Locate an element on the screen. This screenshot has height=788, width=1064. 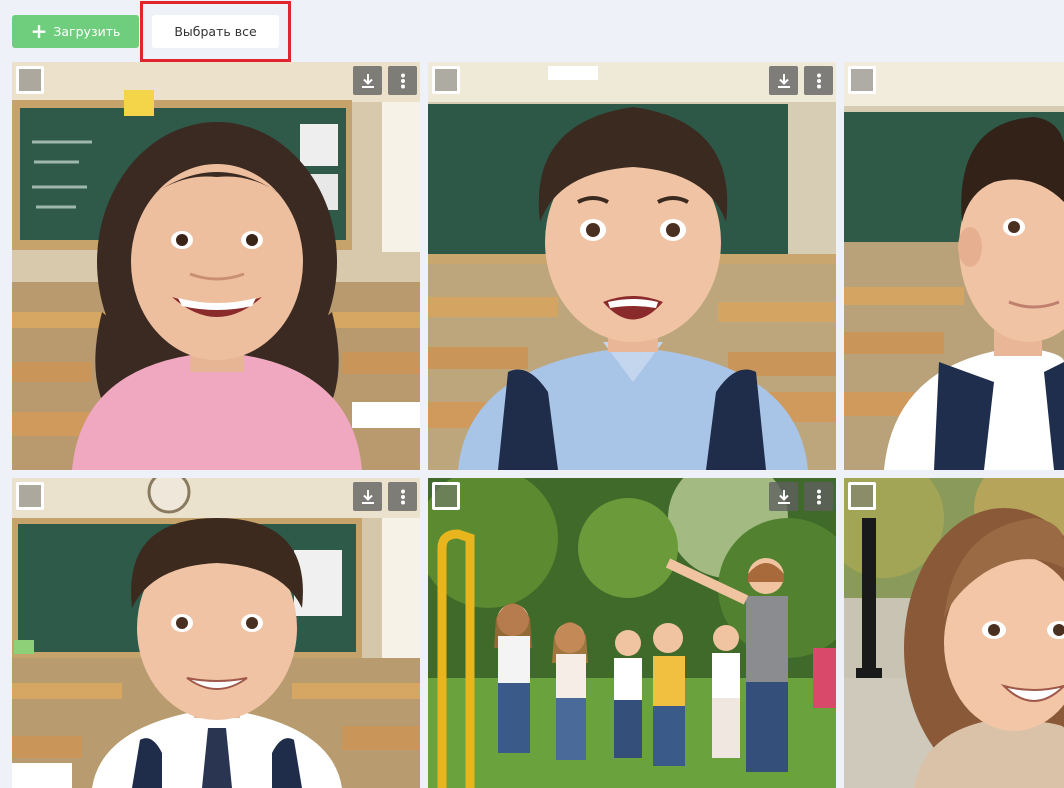
upload-button: + Загрузить is located at coordinates (75, 31).